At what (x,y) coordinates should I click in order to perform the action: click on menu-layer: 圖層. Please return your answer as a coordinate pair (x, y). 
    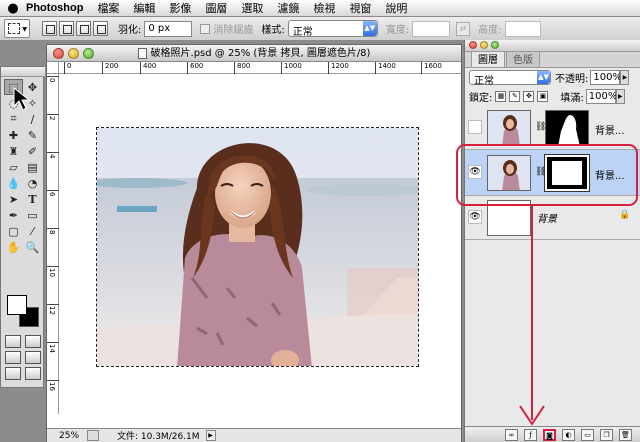
    Looking at the image, I should click on (216, 8).